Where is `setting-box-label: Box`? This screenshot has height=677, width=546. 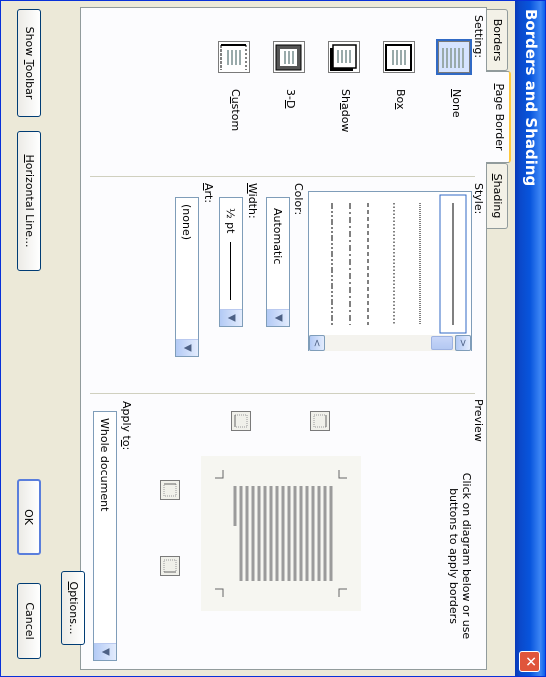 setting-box-label: Box is located at coordinates (400, 99).